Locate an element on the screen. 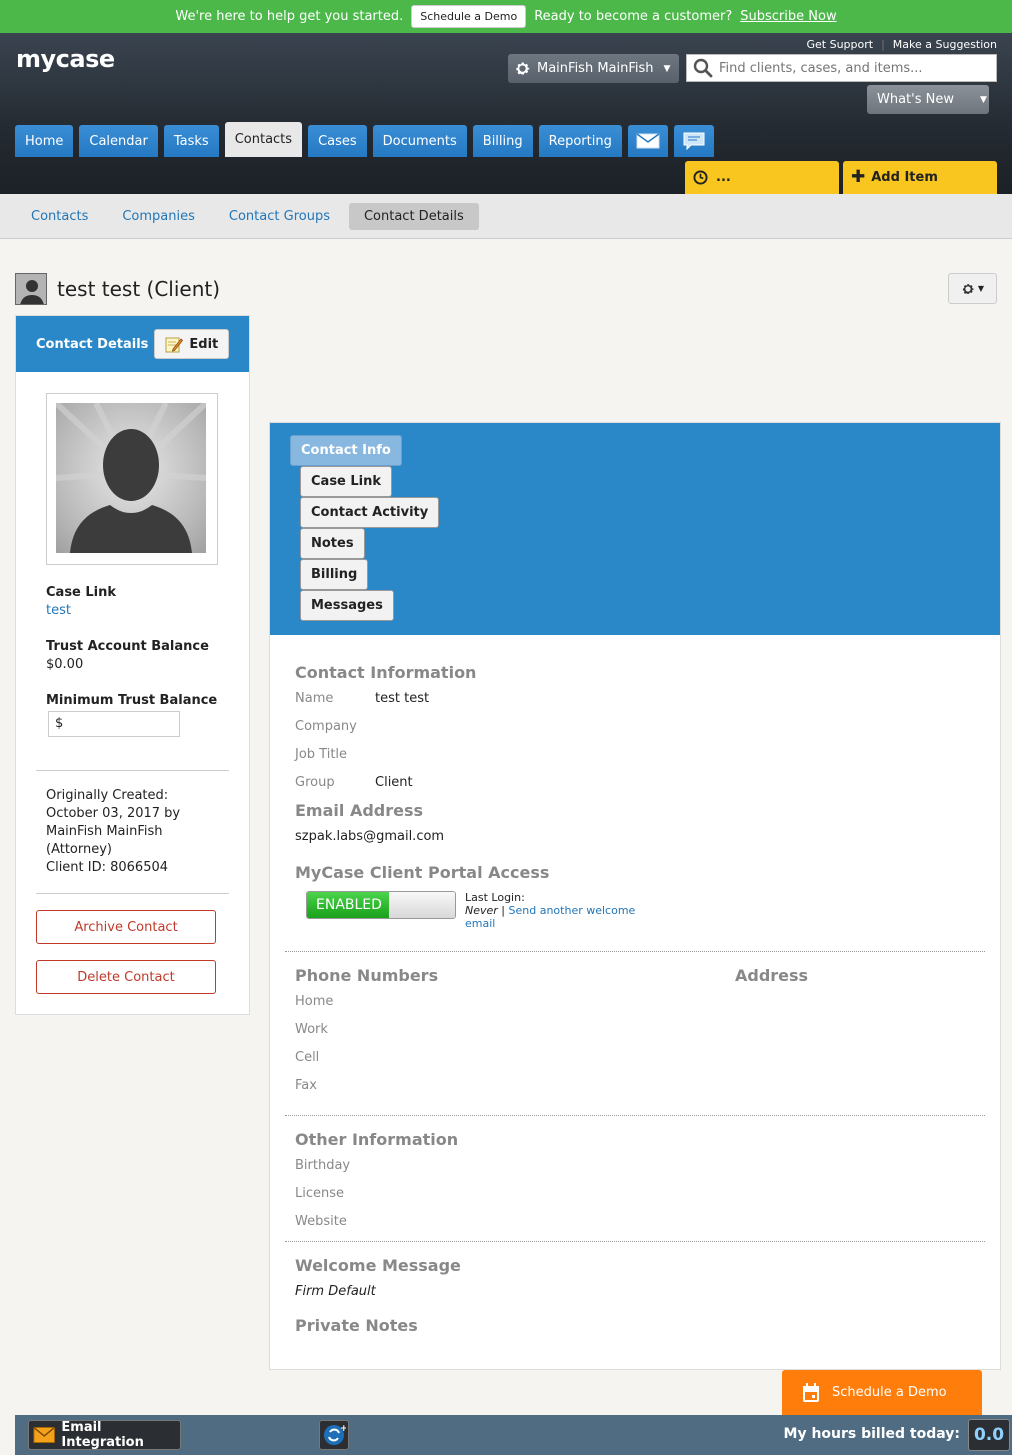 The image size is (1012, 1455). work-phone-label: Work is located at coordinates (311, 1029).